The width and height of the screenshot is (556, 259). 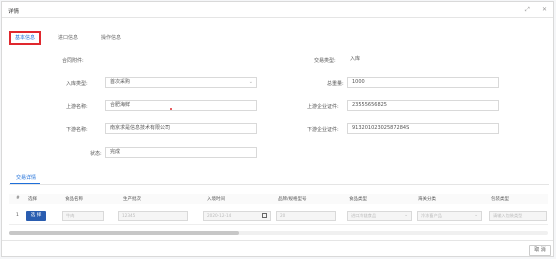 What do you see at coordinates (25, 183) in the screenshot?
I see `active-tab-indicator` at bounding box center [25, 183].